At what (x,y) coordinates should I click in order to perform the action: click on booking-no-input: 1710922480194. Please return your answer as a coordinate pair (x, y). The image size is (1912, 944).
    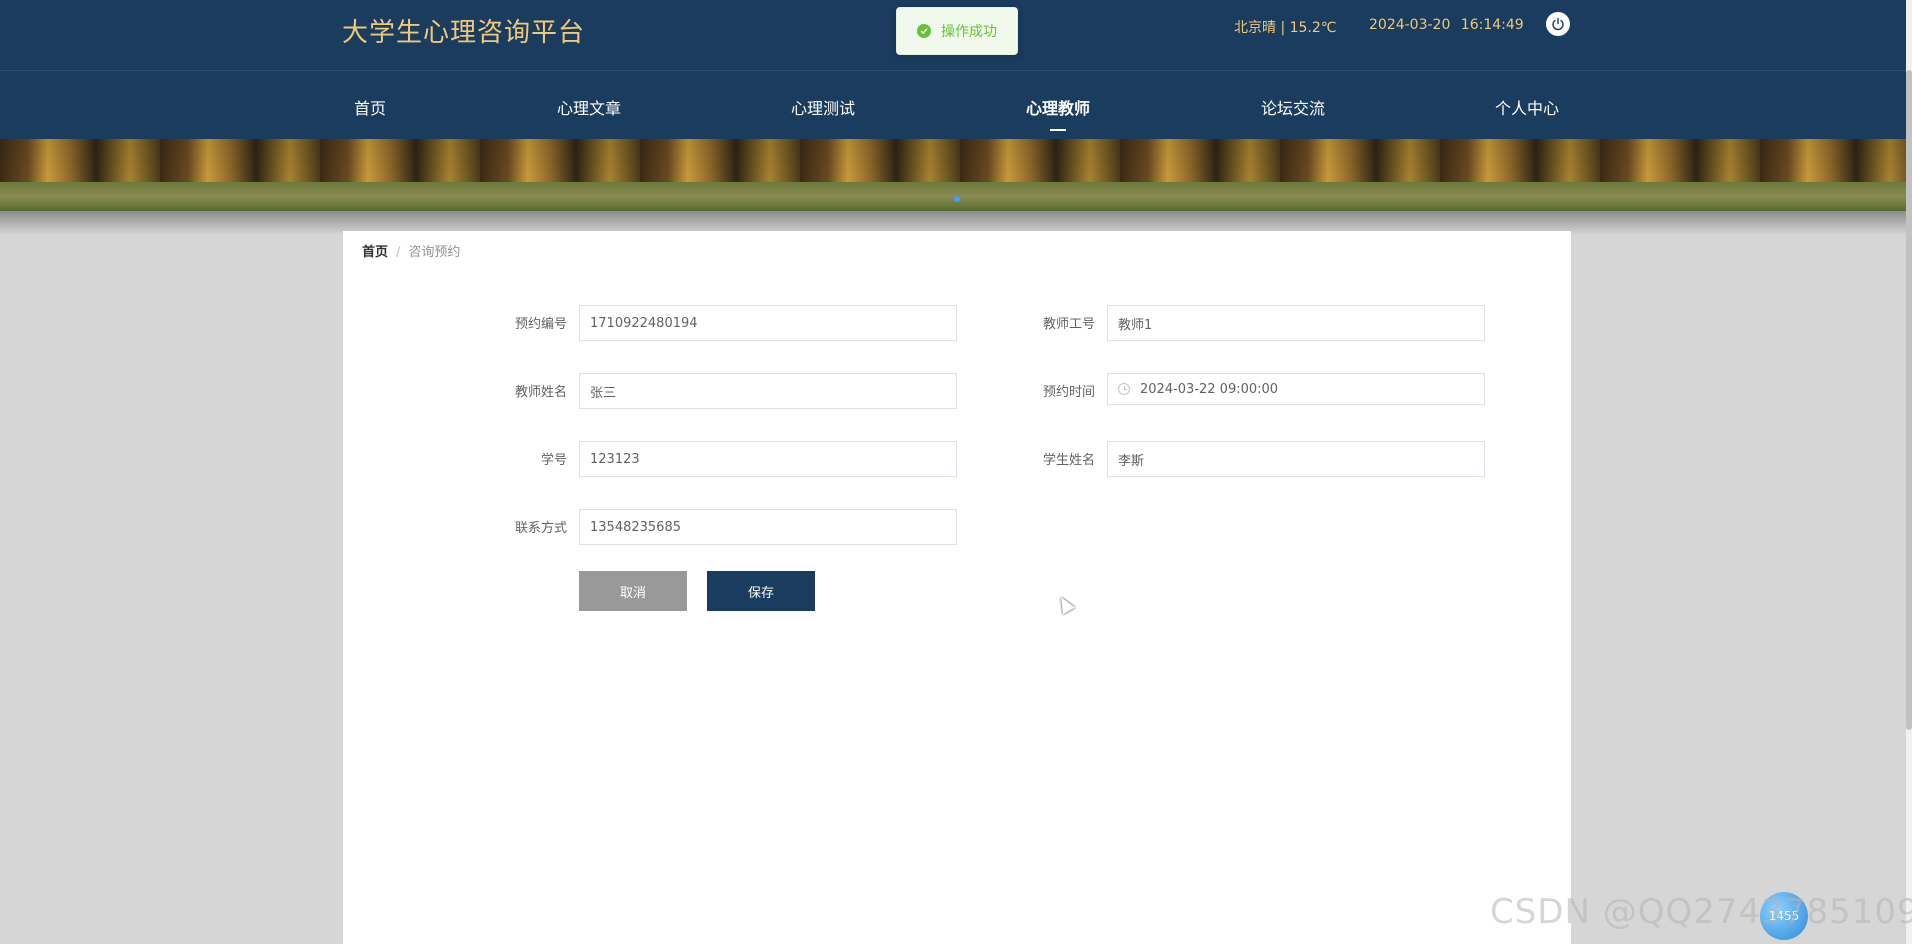
    Looking at the image, I should click on (768, 323).